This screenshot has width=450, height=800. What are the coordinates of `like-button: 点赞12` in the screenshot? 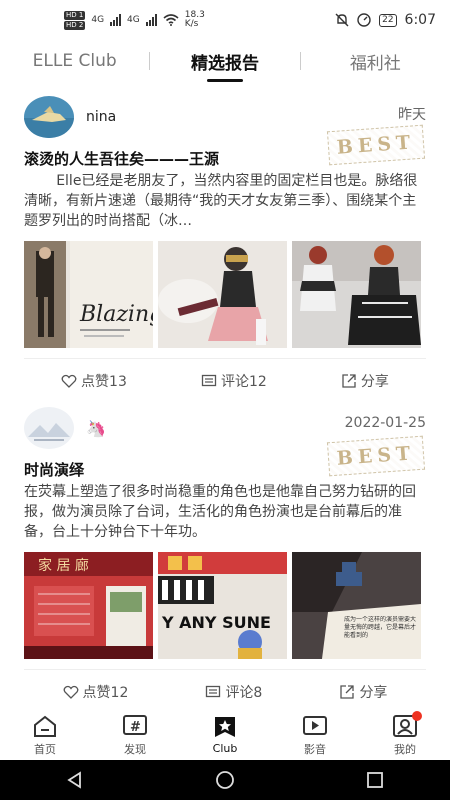 It's located at (96, 692).